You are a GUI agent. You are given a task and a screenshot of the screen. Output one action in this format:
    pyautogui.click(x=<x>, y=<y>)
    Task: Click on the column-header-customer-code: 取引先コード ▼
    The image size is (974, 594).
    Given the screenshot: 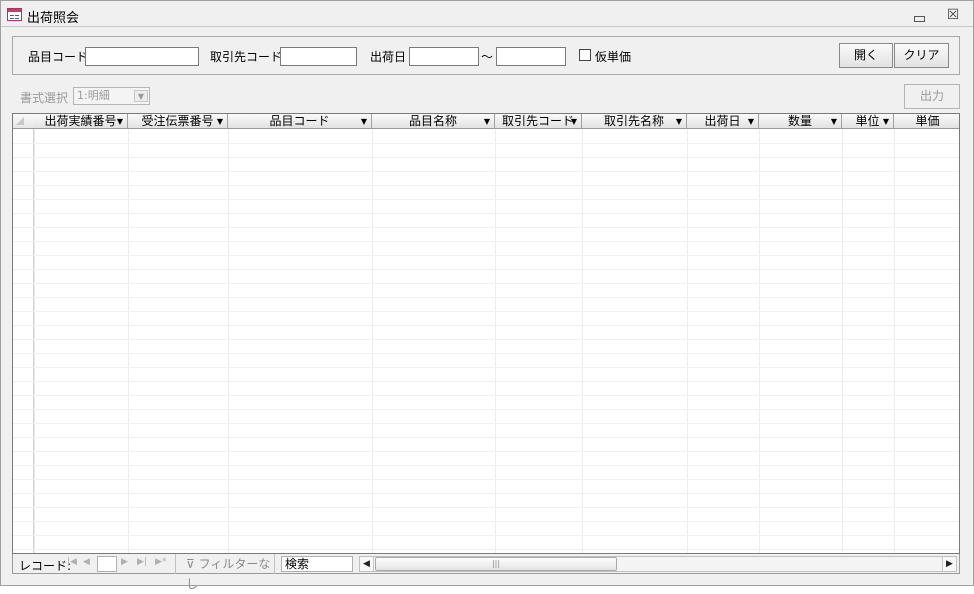 What is the action you would take?
    pyautogui.click(x=538, y=121)
    